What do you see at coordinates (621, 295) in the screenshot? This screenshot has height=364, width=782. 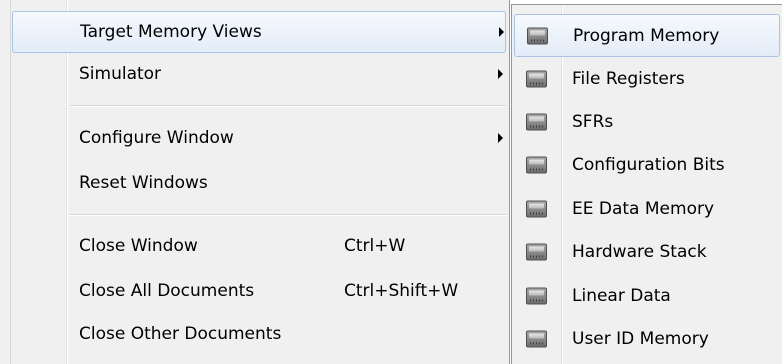 I see `submenu-item-label: Linear Data` at bounding box center [621, 295].